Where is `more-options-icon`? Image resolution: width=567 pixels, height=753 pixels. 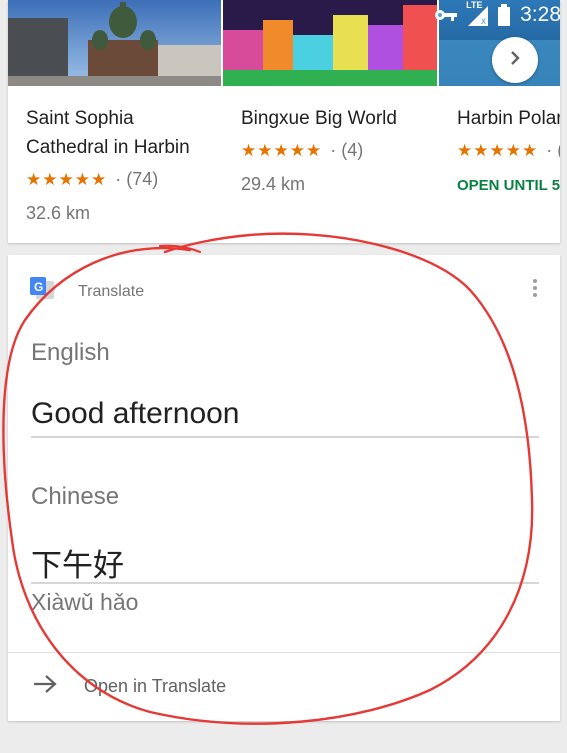
more-options-icon is located at coordinates (535, 289).